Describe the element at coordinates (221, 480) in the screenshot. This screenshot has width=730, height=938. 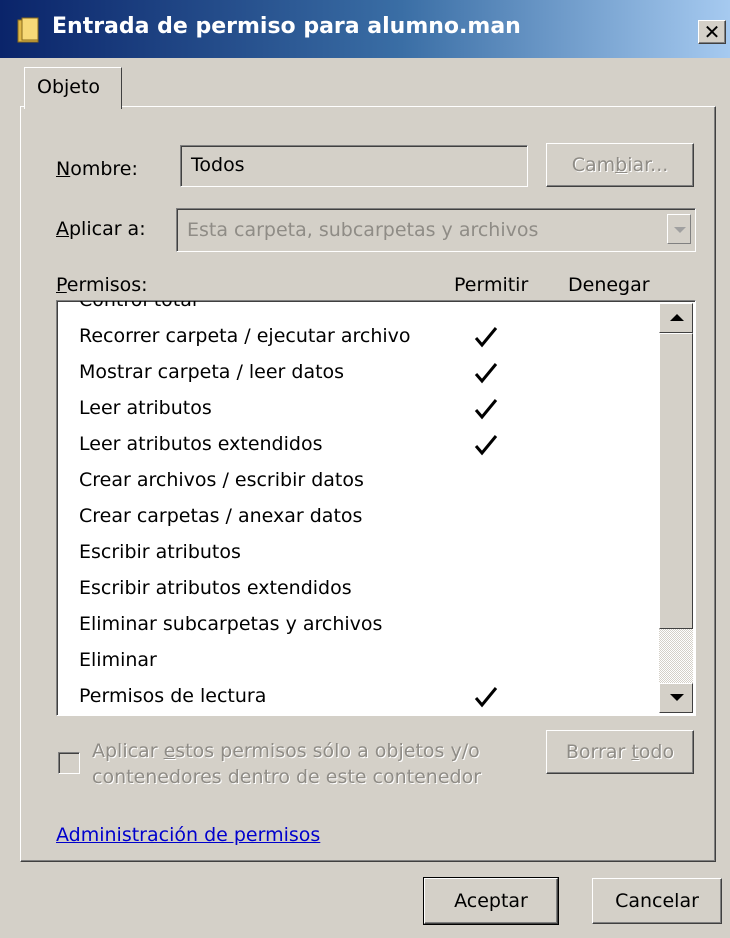
I see `permission-name: Crear archivos / escribir datos` at that location.